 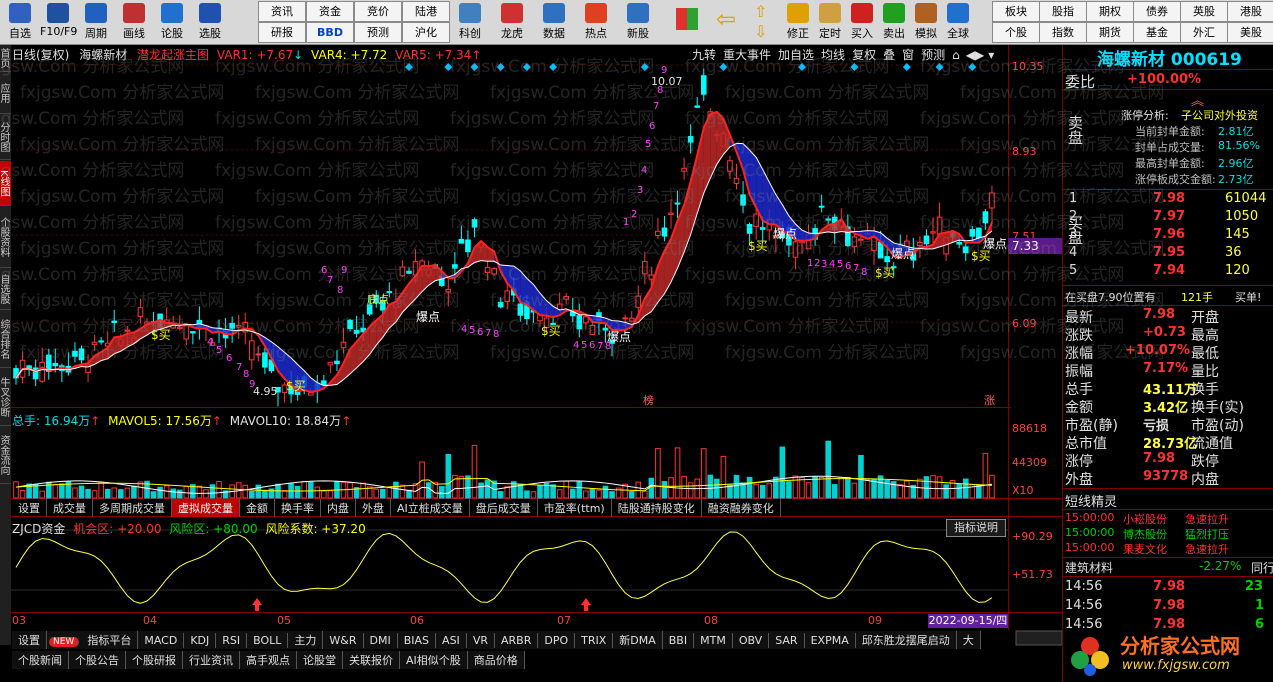 What do you see at coordinates (1204, 32) in the screenshot?
I see `market-tab2-4: 外汇` at bounding box center [1204, 32].